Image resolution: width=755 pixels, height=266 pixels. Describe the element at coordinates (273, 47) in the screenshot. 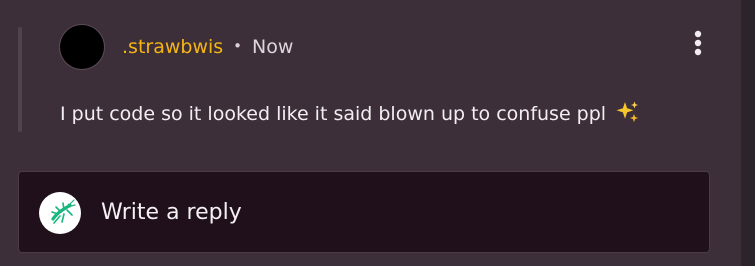

I see `comment-timestamp: Now` at that location.